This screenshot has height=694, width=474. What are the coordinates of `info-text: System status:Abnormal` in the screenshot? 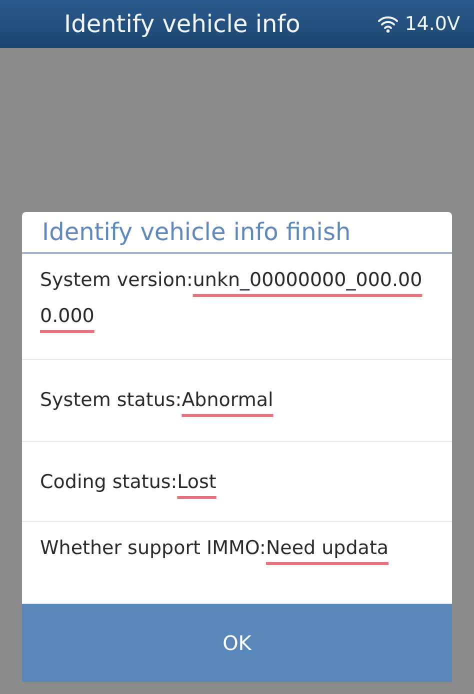 It's located at (157, 400).